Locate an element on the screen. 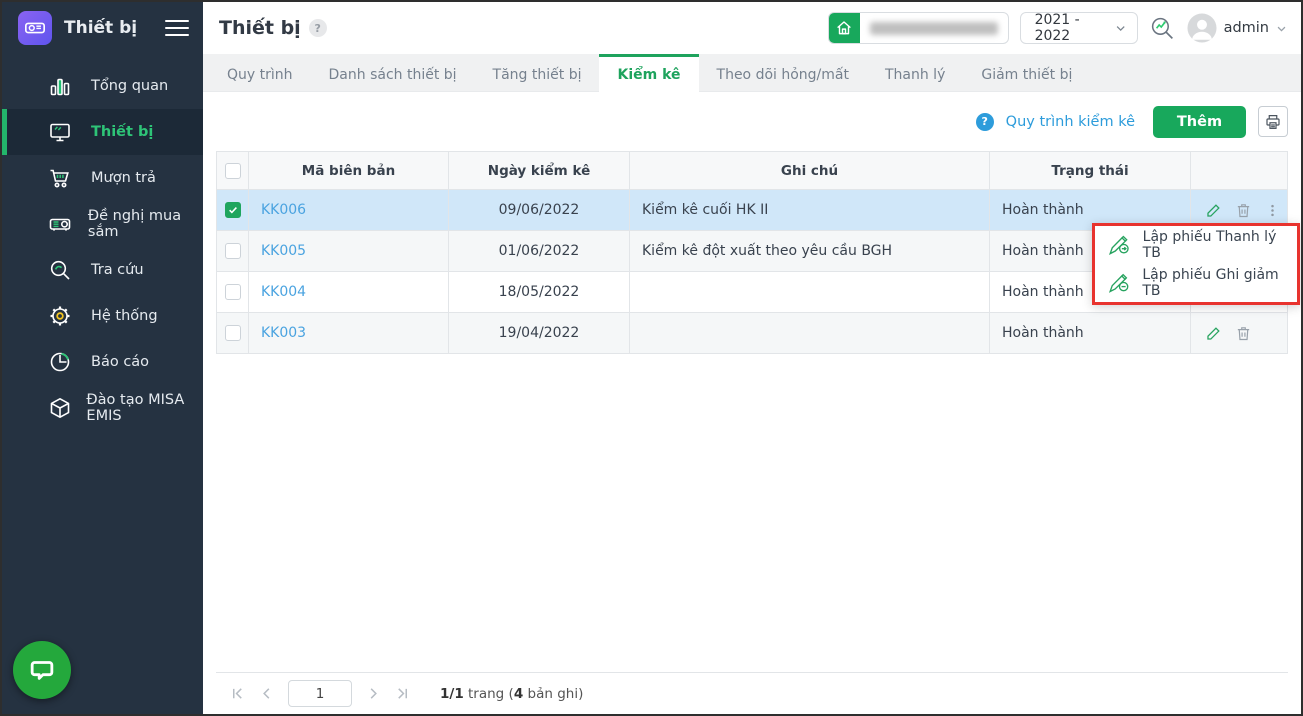  sidebar-item-label: Báo cáo is located at coordinates (120, 362).